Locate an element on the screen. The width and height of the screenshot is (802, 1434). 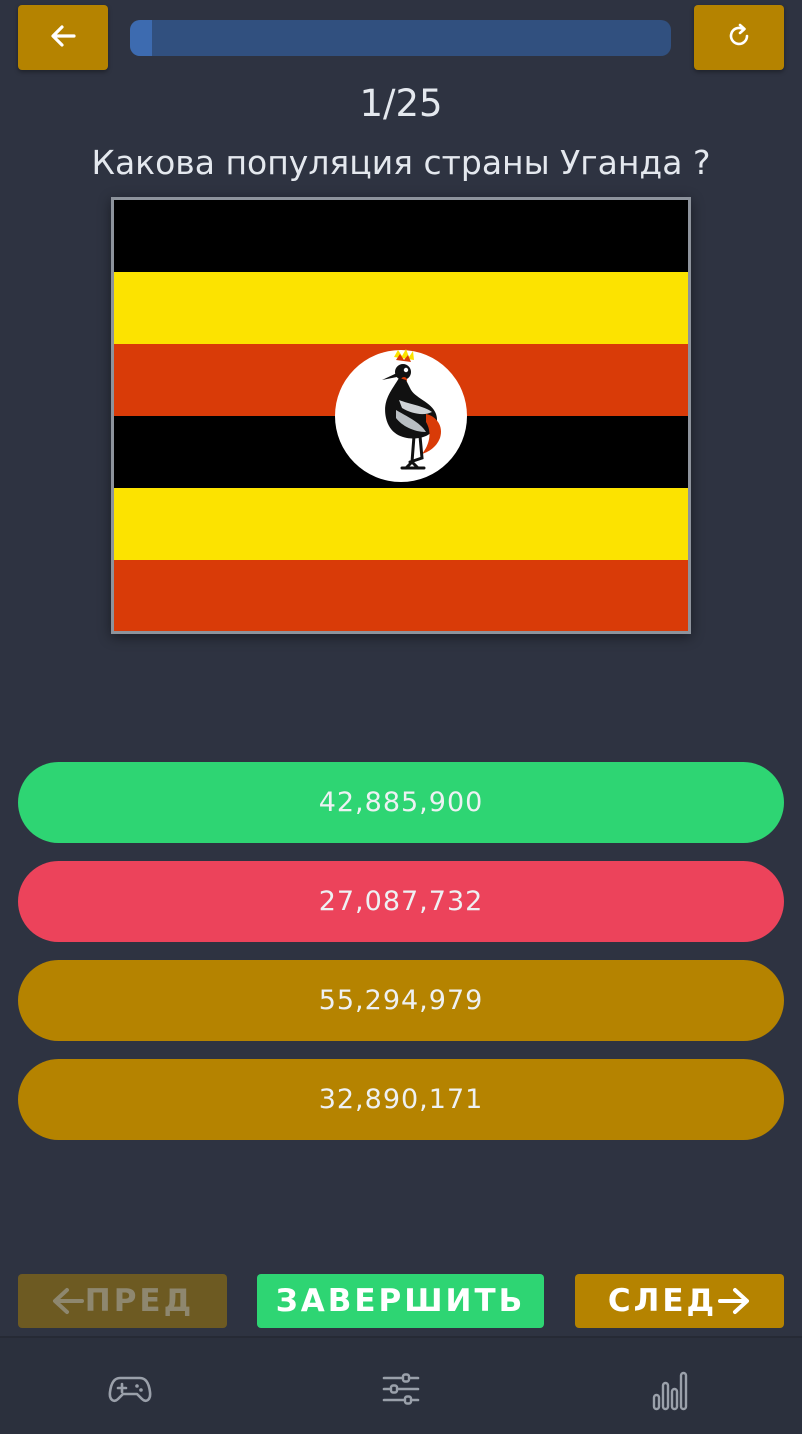
answer-option-3: 55,294,979 is located at coordinates (401, 1000).